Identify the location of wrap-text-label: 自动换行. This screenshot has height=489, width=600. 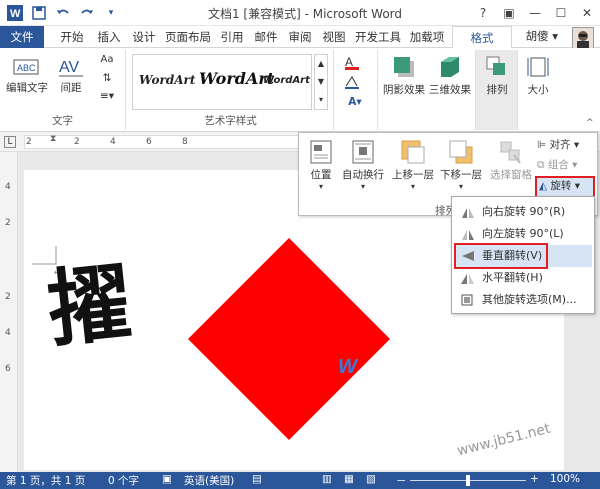
(363, 175).